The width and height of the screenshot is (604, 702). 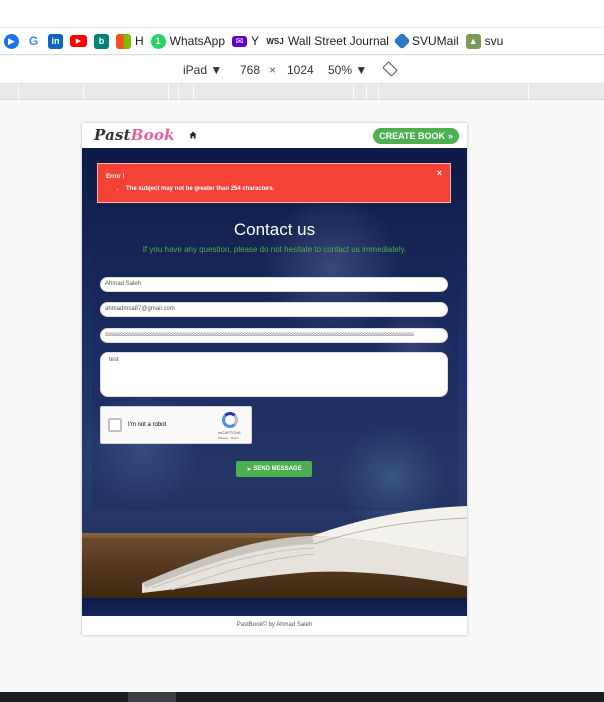 What do you see at coordinates (115, 425) in the screenshot?
I see `recaptcha-checkbox` at bounding box center [115, 425].